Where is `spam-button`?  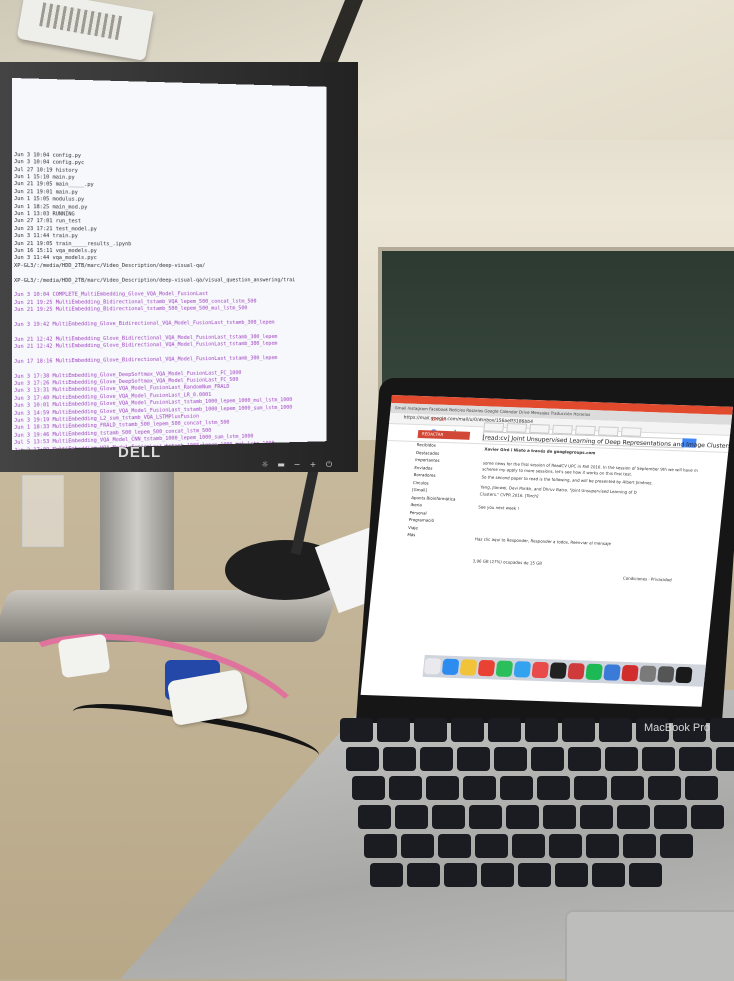 spam-button is located at coordinates (539, 428).